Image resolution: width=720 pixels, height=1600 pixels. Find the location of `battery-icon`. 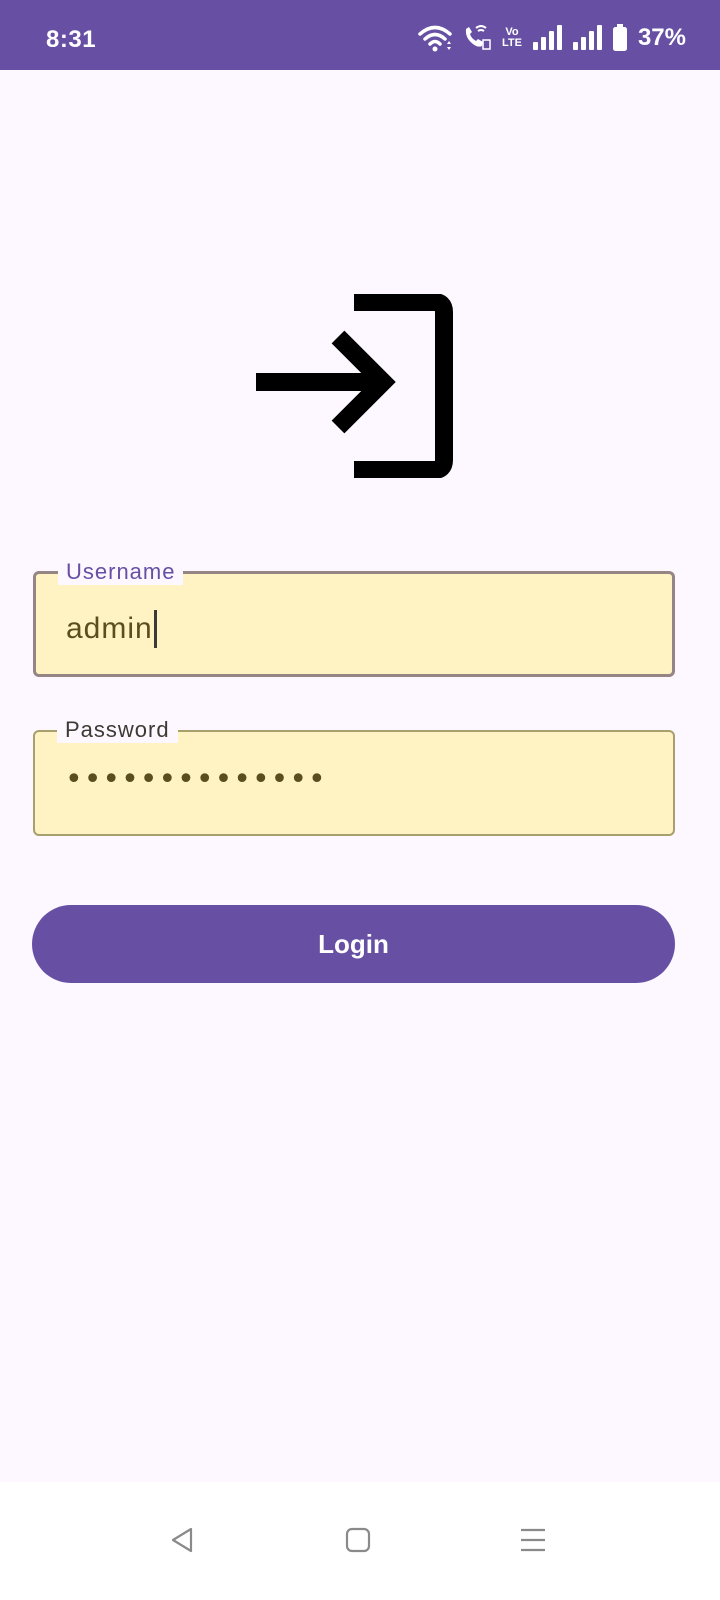

battery-icon is located at coordinates (620, 38).